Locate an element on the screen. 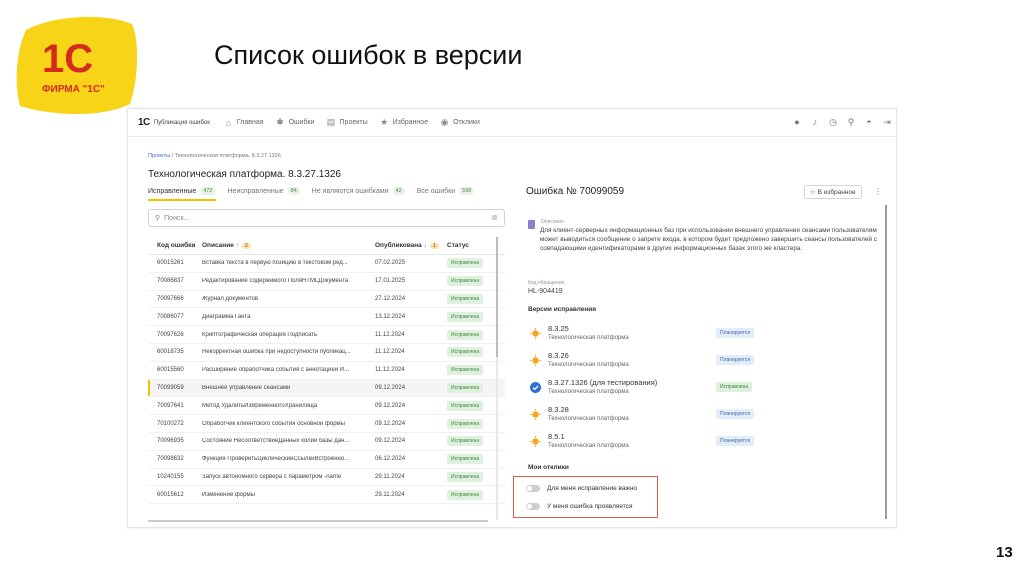 This screenshot has height=574, width=1024. cell-code: 70100272 is located at coordinates (170, 423).